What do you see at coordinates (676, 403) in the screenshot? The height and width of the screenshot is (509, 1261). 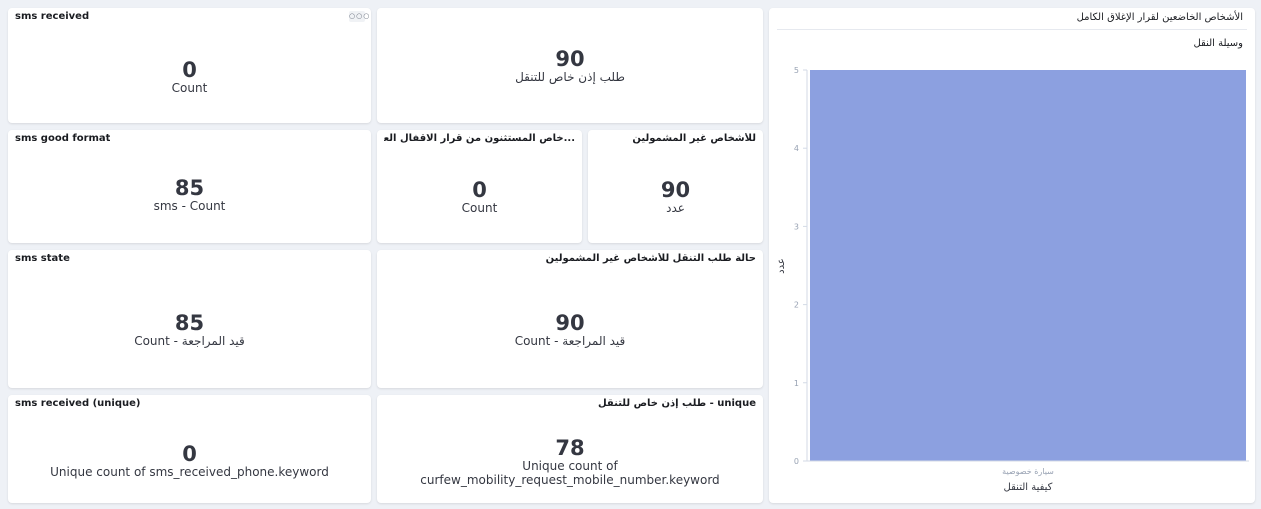 I see `panel-title: unique - طلب إذن خاص للتنقل` at bounding box center [676, 403].